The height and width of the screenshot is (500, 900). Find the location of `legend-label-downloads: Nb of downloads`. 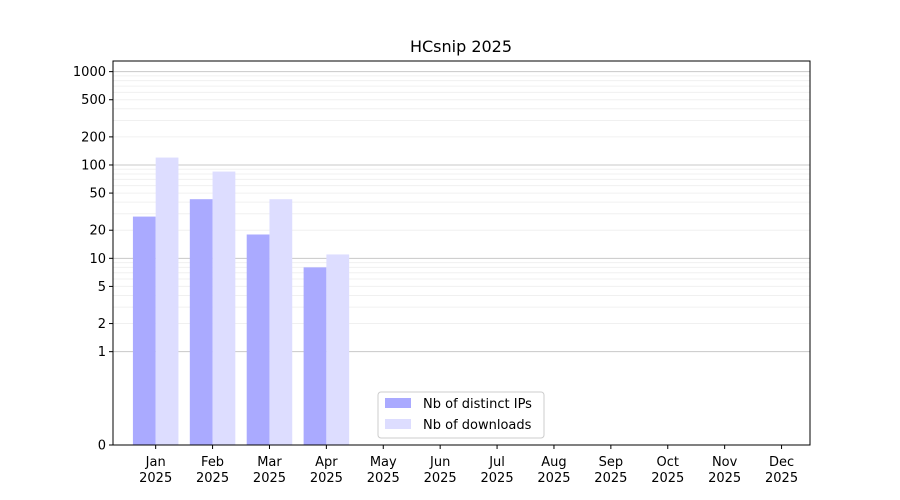

legend-label-downloads: Nb of downloads is located at coordinates (477, 425).